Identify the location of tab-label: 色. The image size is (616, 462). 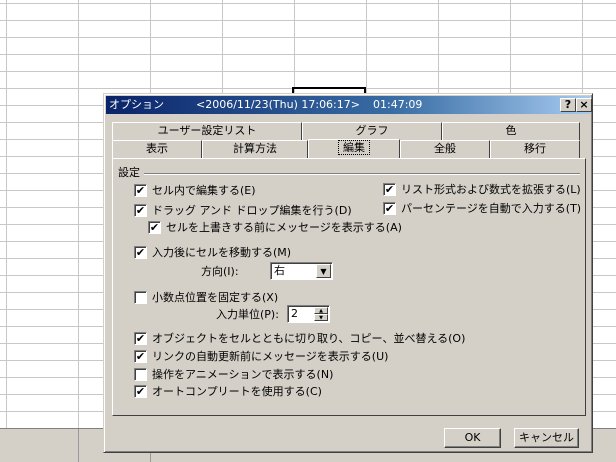
(511, 130).